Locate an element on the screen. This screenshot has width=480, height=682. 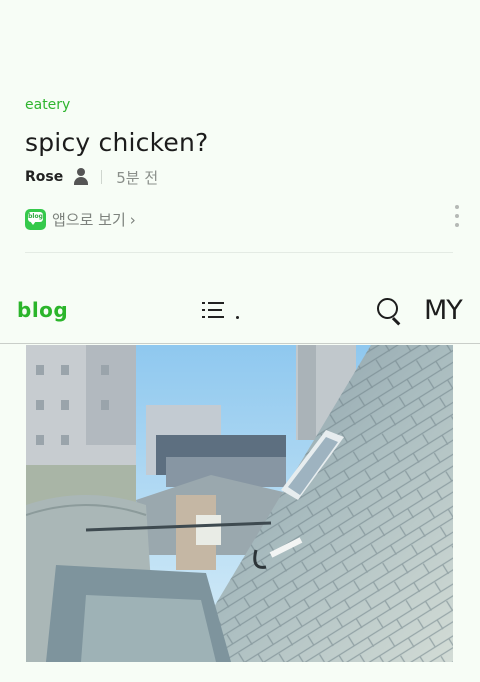
my-button: MY is located at coordinates (443, 310).